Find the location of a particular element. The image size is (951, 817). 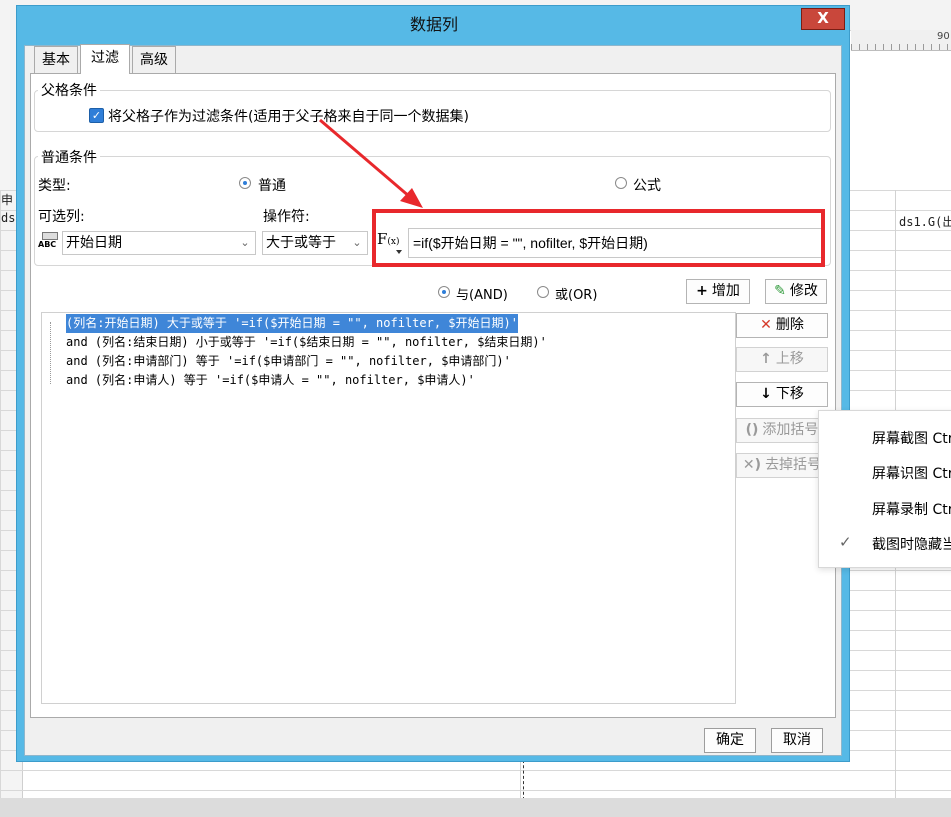

page-break-line is located at coordinates (524, 780).